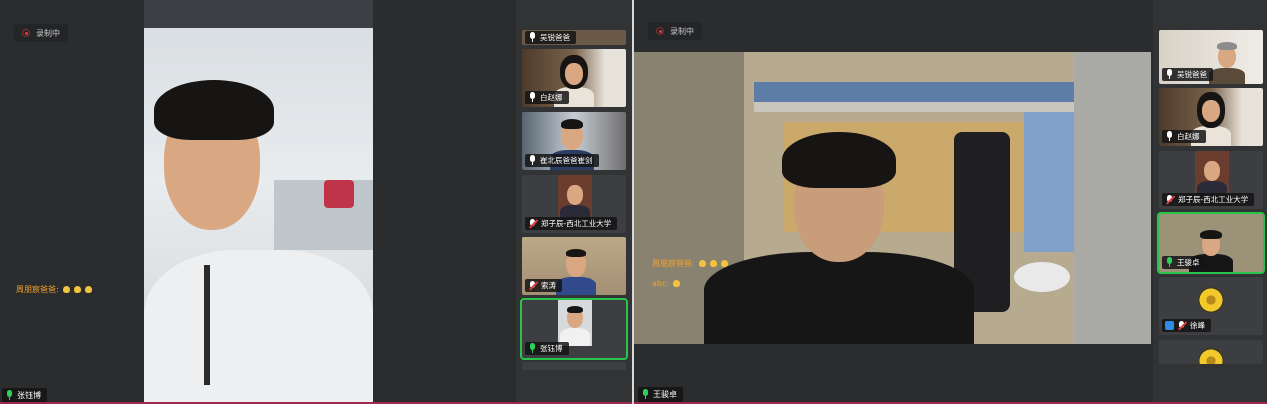 This screenshot has width=1267, height=404. What do you see at coordinates (1112, 198) in the screenshot?
I see `background-wall-right` at bounding box center [1112, 198].